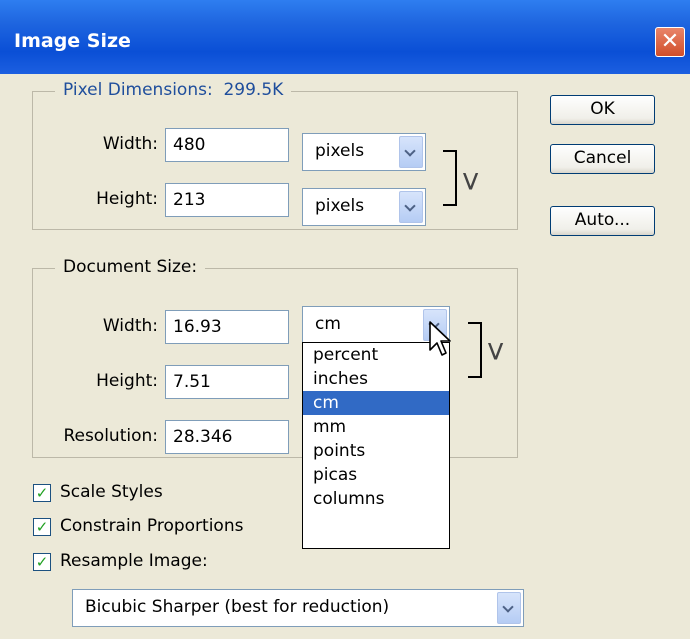 The width and height of the screenshot is (690, 639). What do you see at coordinates (602, 159) in the screenshot?
I see `cancel-button: Cancel` at bounding box center [602, 159].